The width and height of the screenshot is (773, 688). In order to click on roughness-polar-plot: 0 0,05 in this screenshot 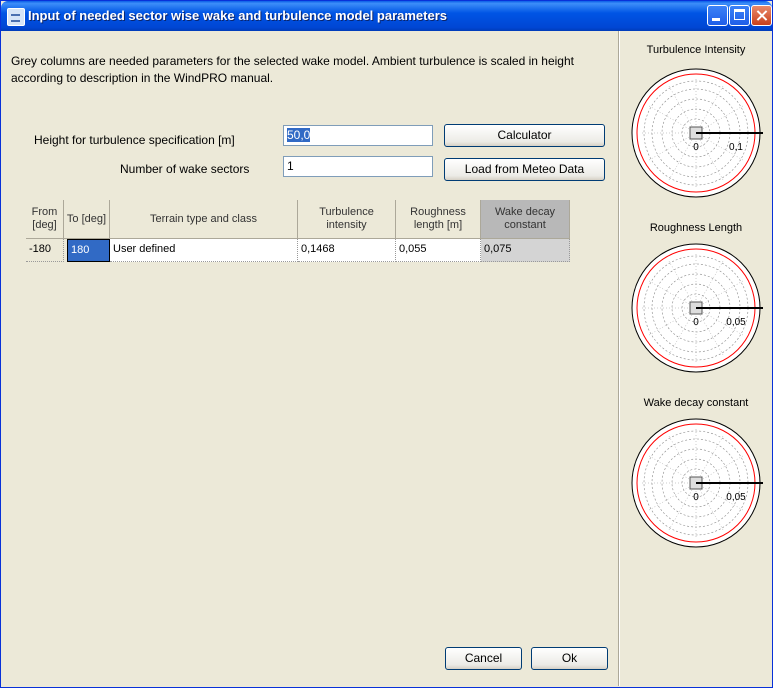, I will do `click(697, 308)`.